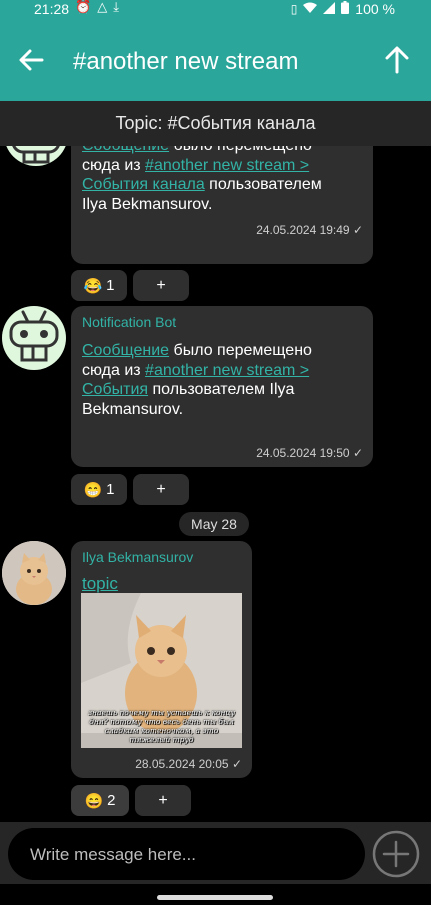 The image size is (431, 905). I want to click on stream-title: #another new stream, so click(186, 61).